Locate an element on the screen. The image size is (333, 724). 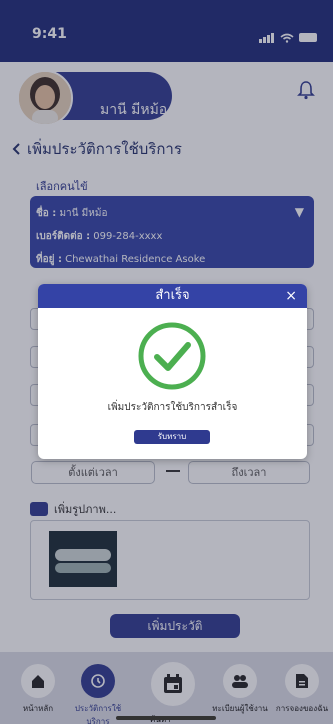
modal-header: สำเร็จ × is located at coordinates (172, 296).